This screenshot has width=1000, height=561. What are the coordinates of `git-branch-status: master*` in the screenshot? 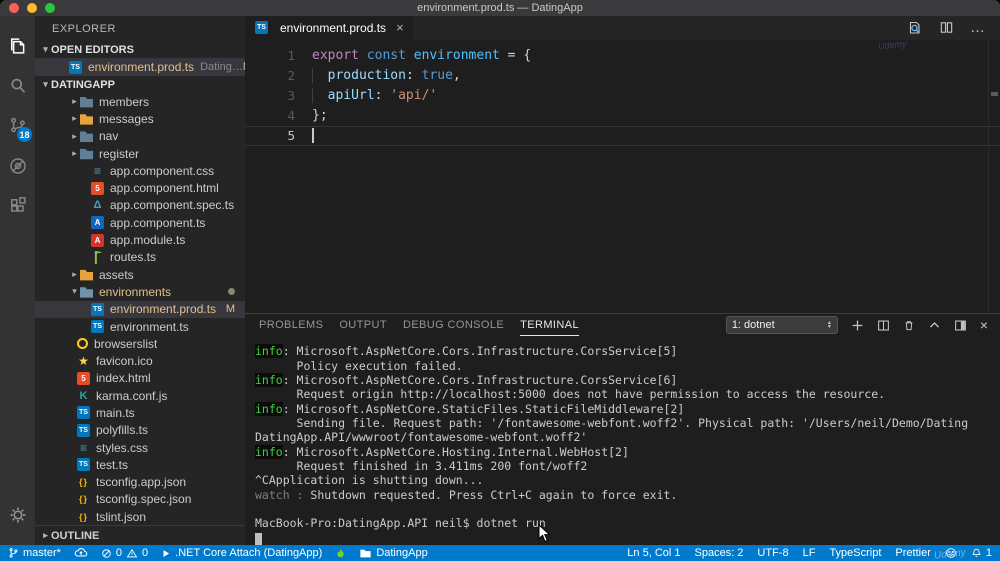 It's located at (34, 553).